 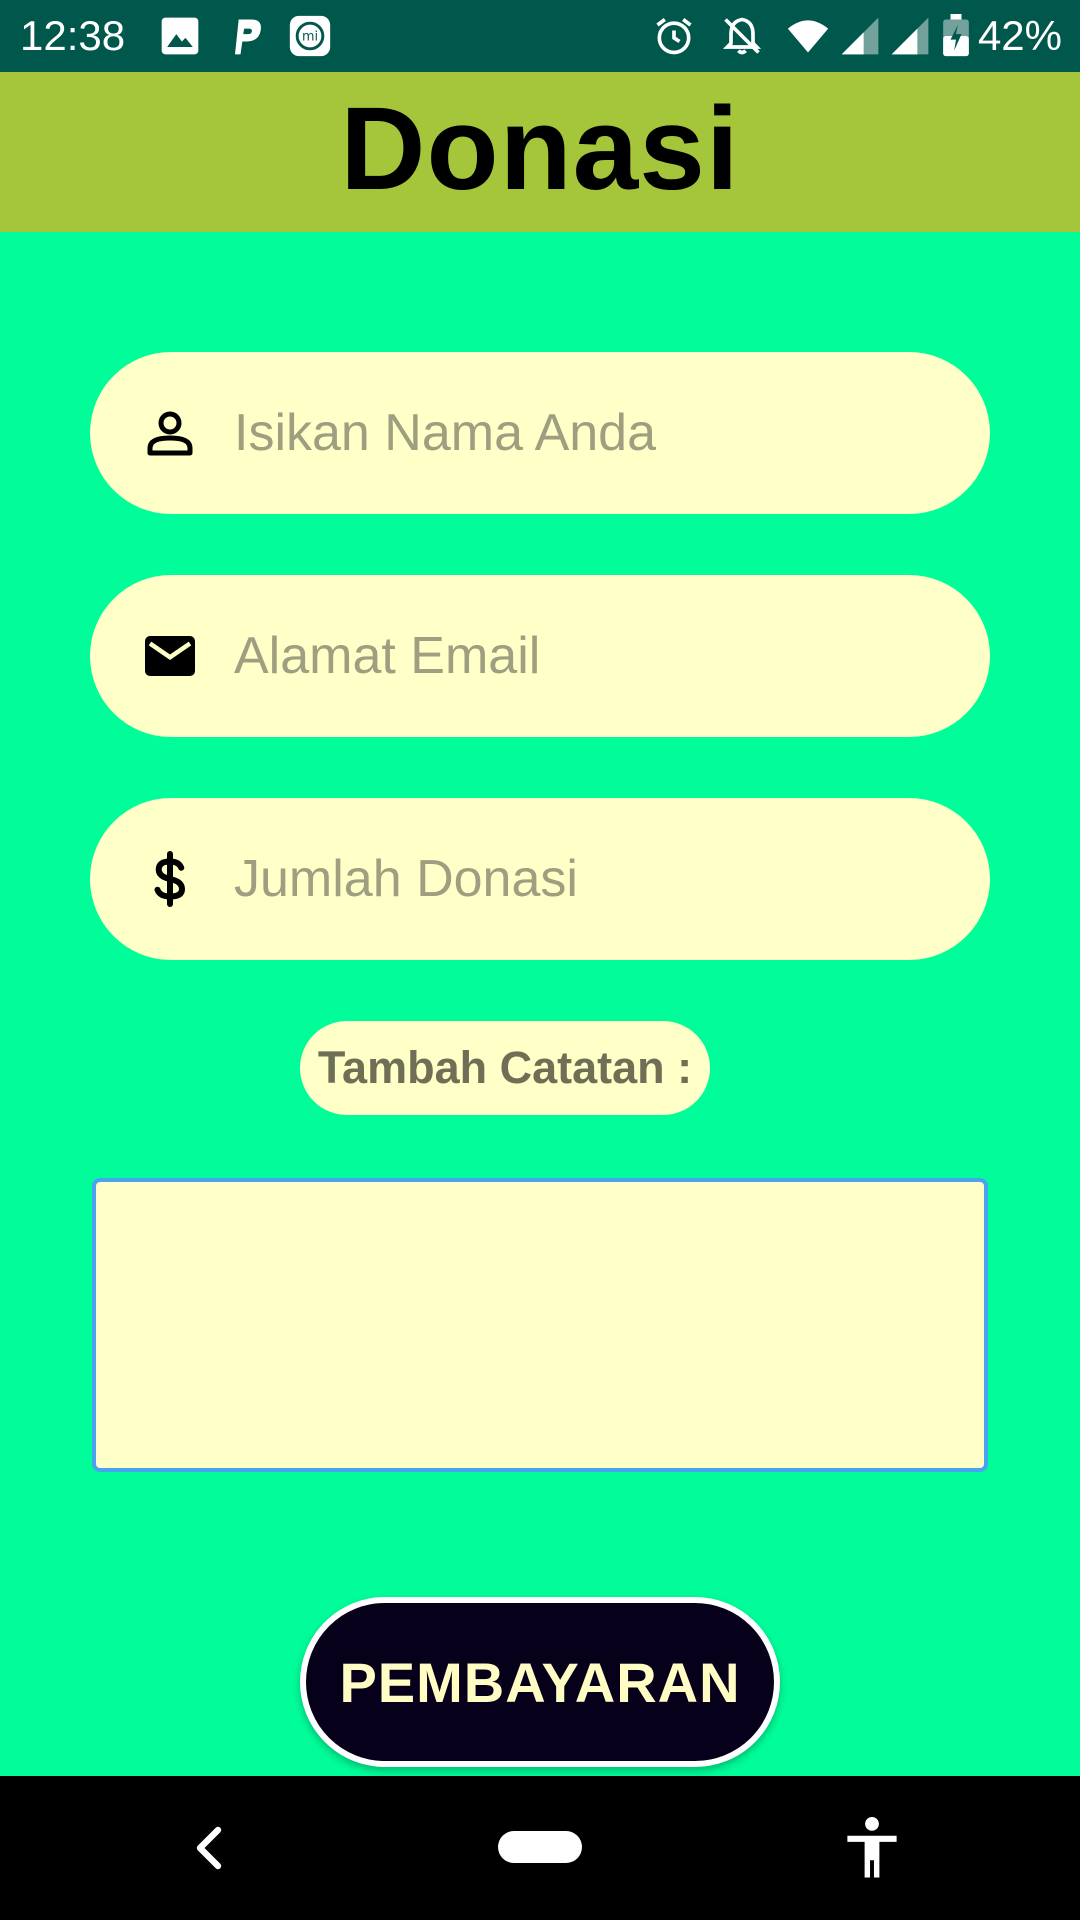 I want to click on app-header: Donasi, so click(x=540, y=152).